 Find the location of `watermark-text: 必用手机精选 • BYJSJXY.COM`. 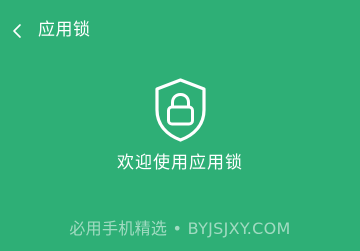

watermark-text: 必用手机精选 • BYJSJXY.COM is located at coordinates (180, 228).